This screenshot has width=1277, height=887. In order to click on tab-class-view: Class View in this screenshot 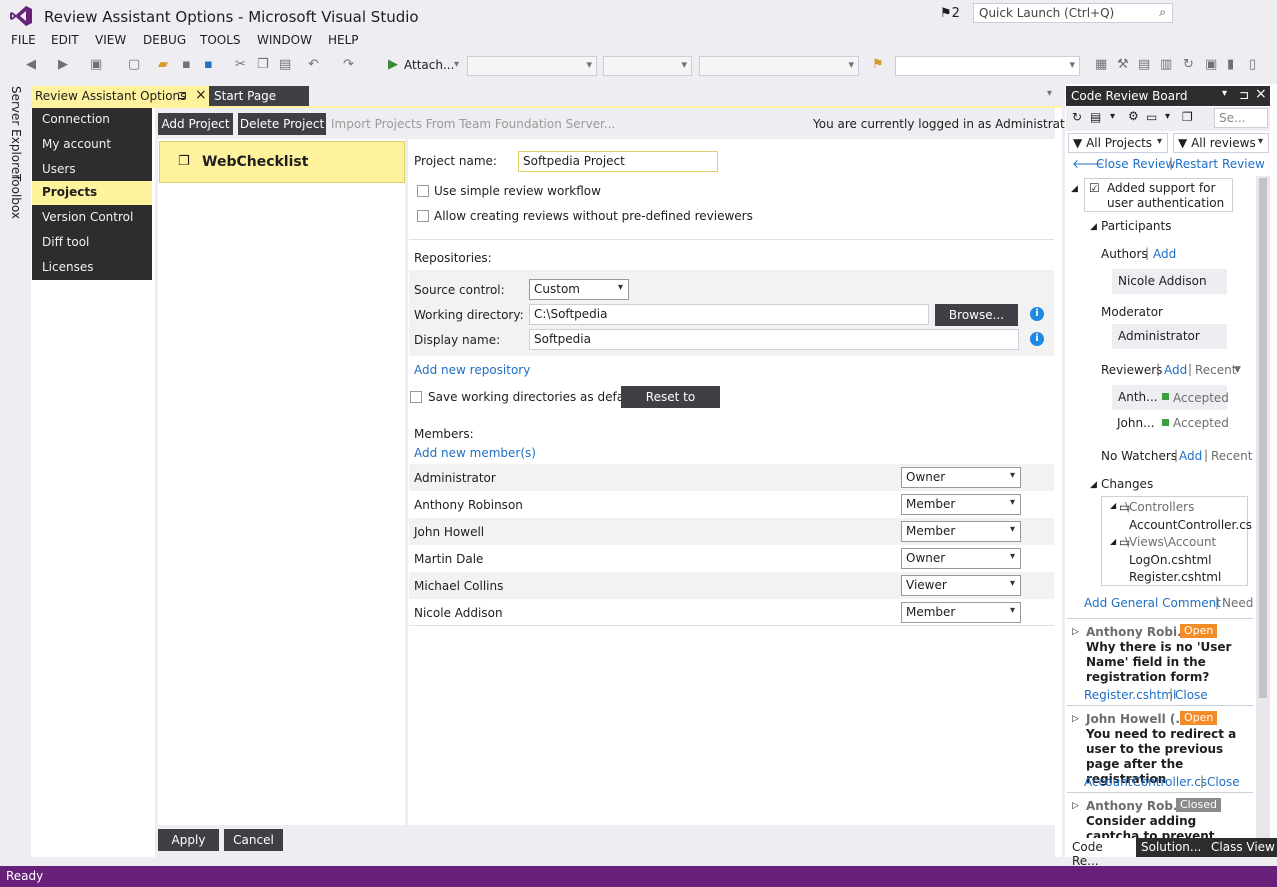, I will do `click(1243, 847)`.